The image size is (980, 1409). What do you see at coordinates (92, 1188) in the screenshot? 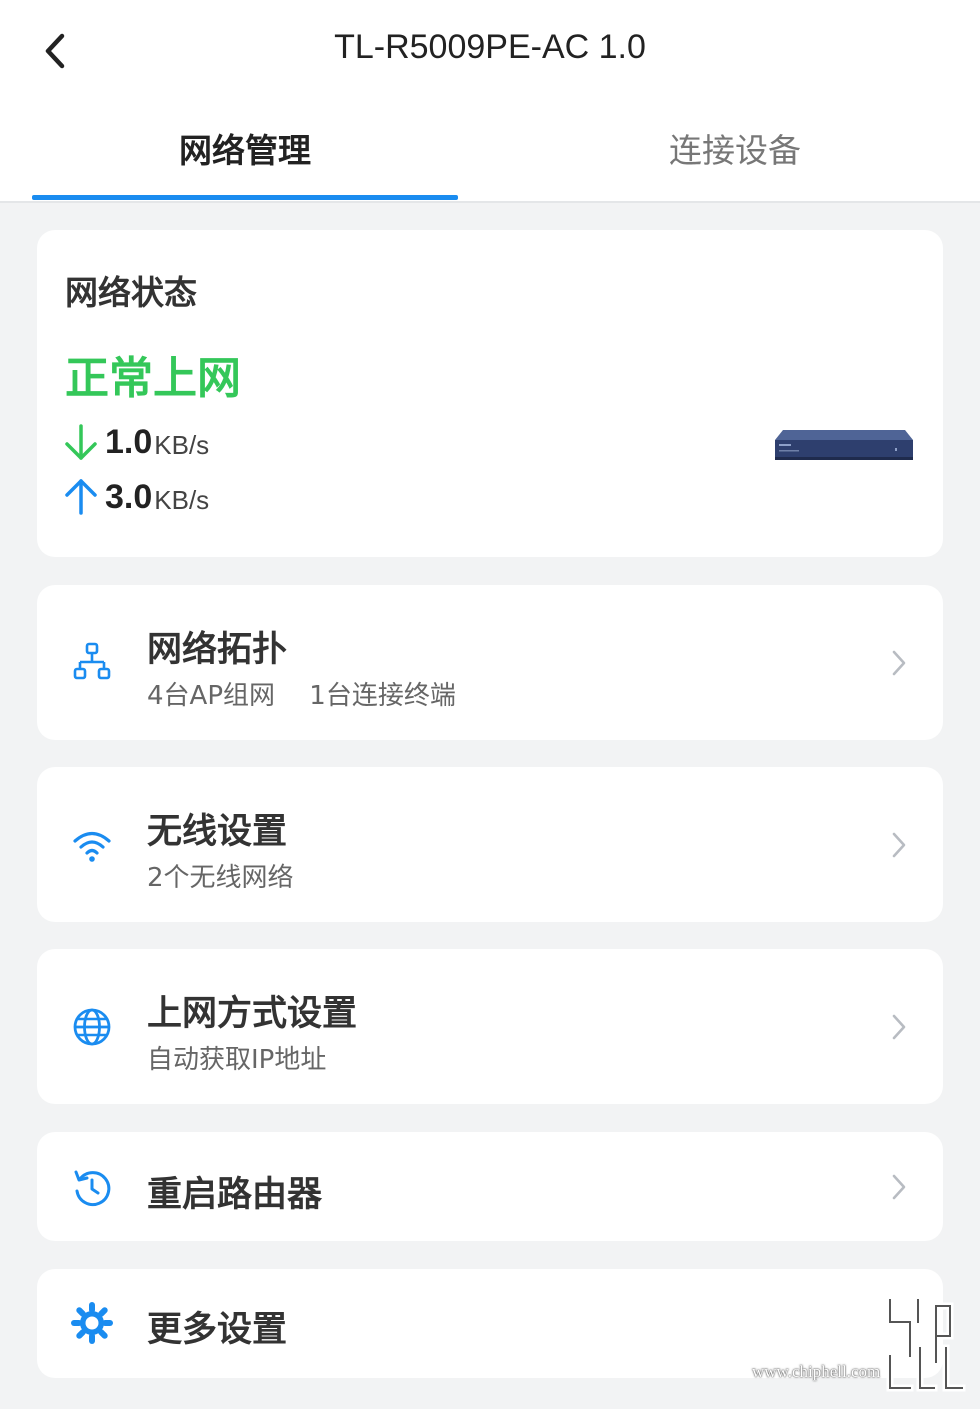
I see `restart-icon` at bounding box center [92, 1188].